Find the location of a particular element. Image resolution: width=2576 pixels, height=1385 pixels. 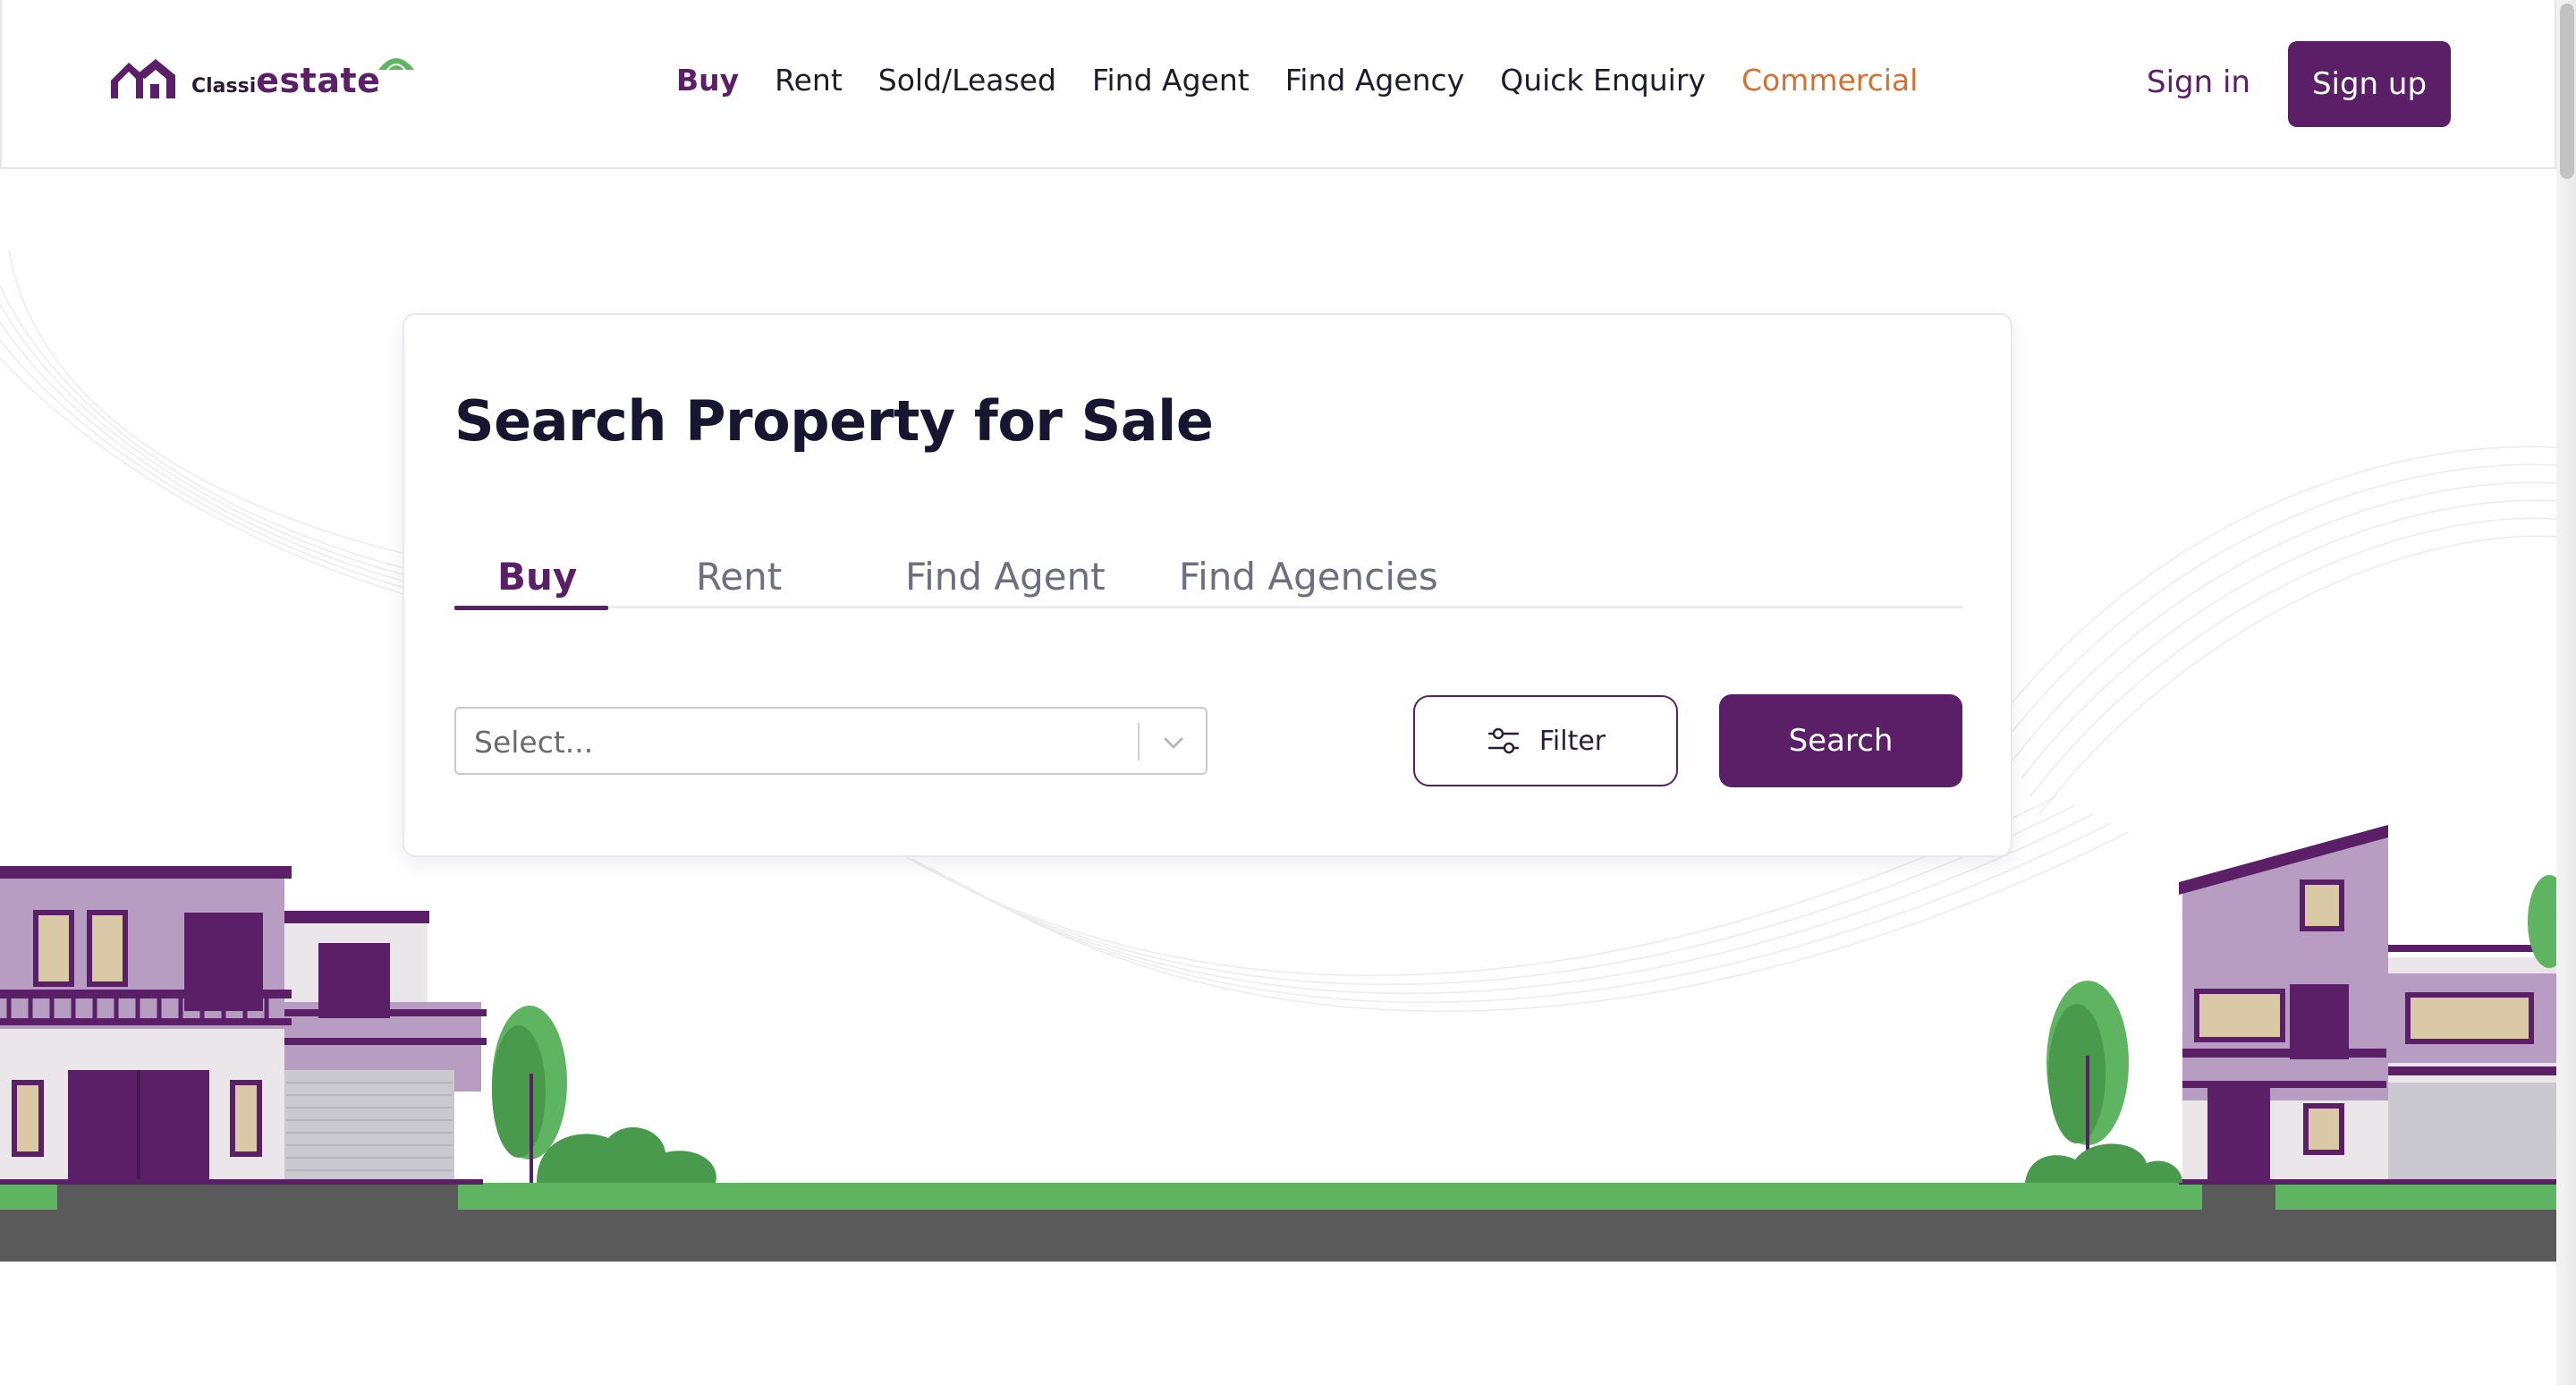

scrollbar-thumb is located at coordinates (2567, 91).